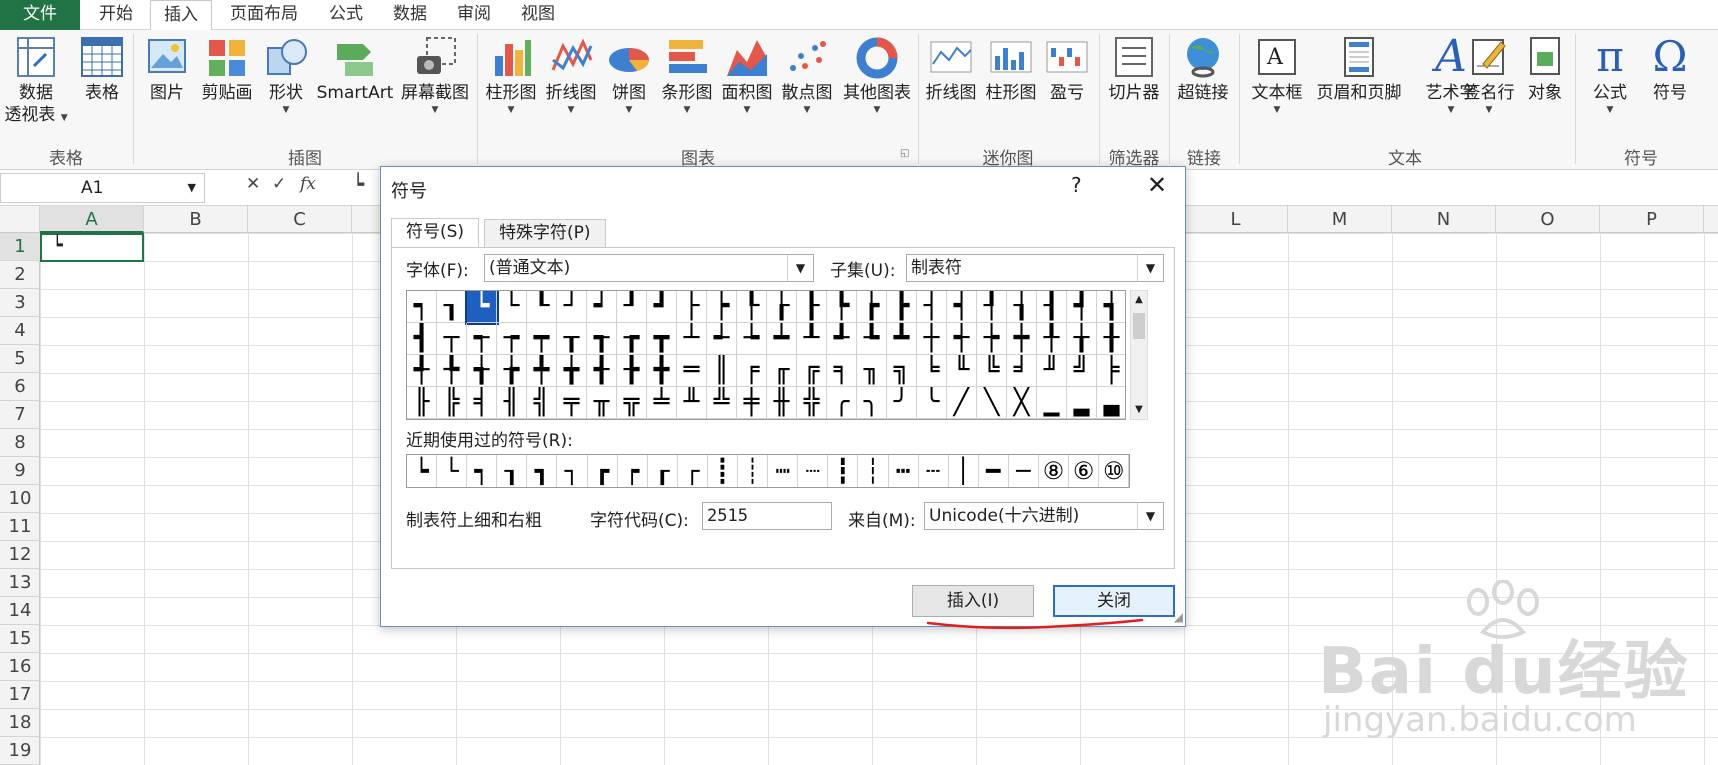  What do you see at coordinates (662, 403) in the screenshot?
I see `symbol-cell: ╧` at bounding box center [662, 403].